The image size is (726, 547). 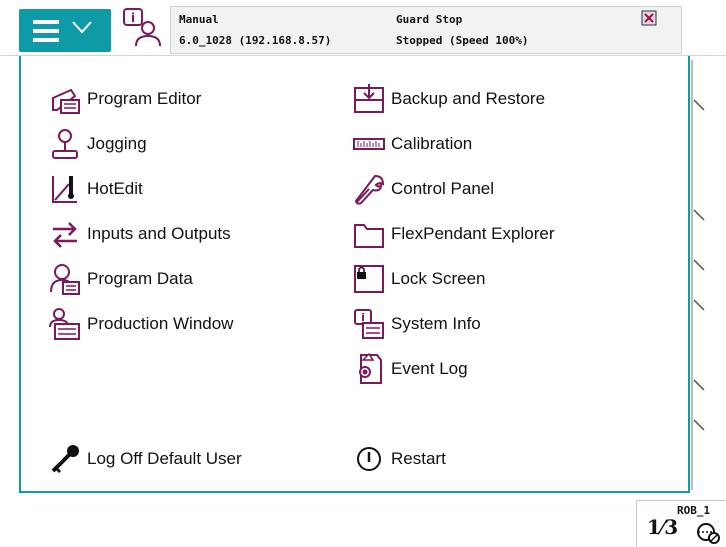 I want to click on menu-item-program-editor: Program Editor, so click(x=124, y=99).